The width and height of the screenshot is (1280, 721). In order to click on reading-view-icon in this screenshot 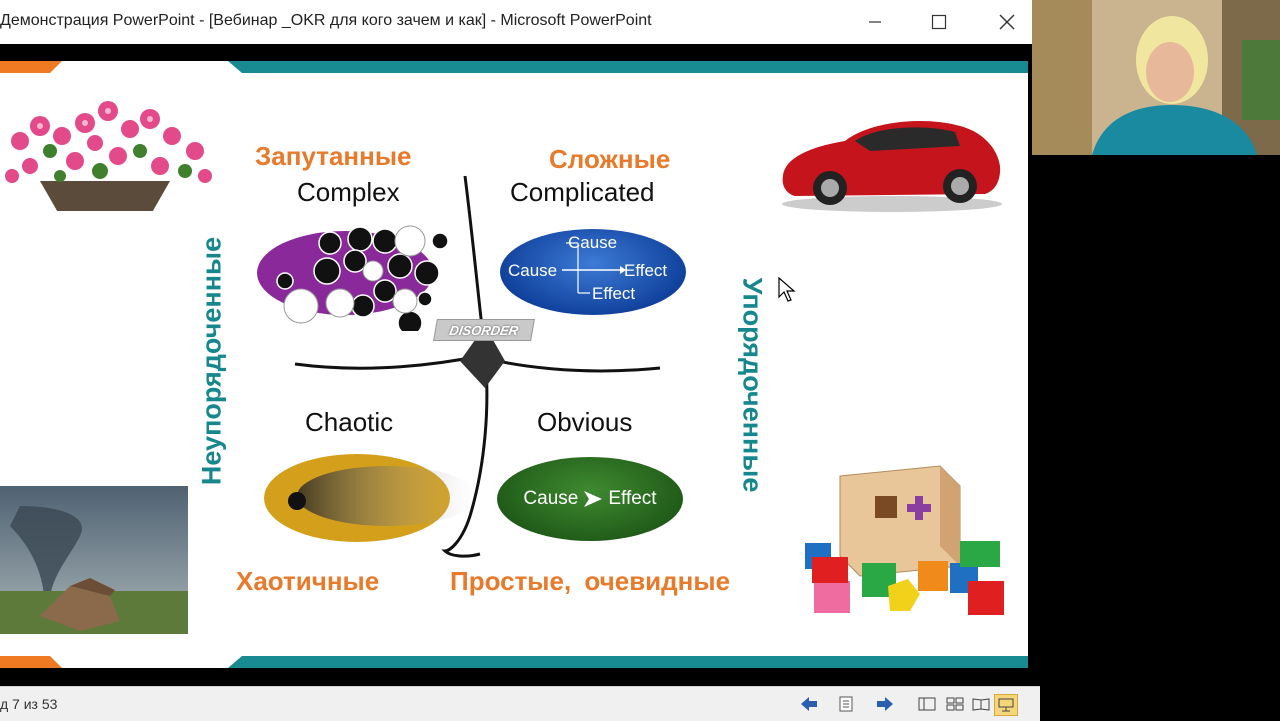, I will do `click(981, 704)`.